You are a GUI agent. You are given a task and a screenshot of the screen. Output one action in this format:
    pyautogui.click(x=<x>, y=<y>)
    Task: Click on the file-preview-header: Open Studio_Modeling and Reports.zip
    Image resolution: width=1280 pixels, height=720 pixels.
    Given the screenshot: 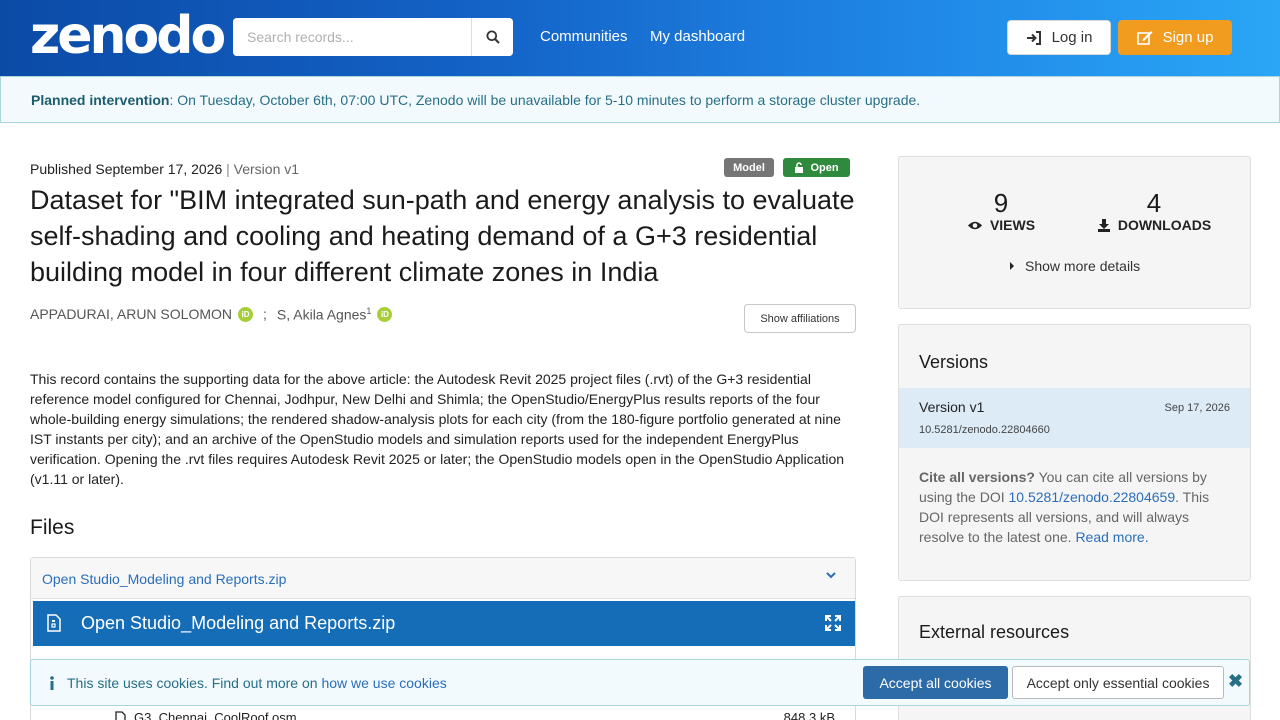 What is the action you would take?
    pyautogui.click(x=444, y=623)
    